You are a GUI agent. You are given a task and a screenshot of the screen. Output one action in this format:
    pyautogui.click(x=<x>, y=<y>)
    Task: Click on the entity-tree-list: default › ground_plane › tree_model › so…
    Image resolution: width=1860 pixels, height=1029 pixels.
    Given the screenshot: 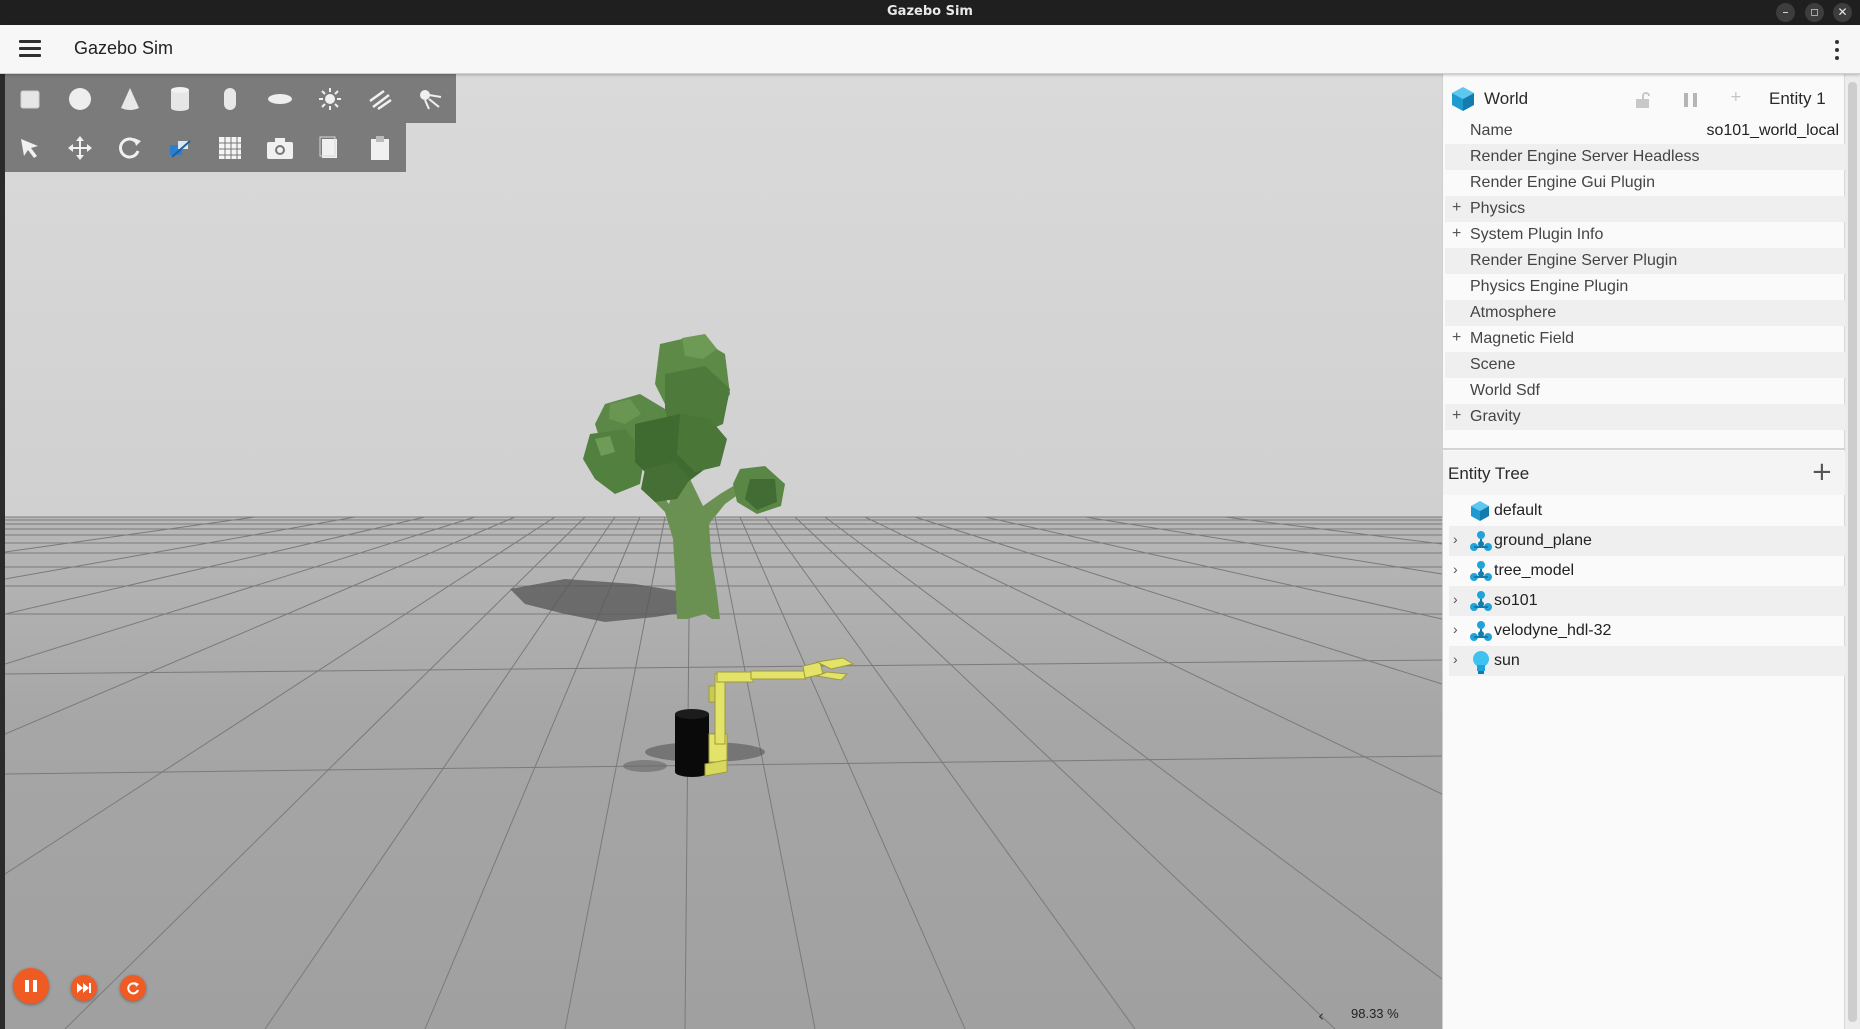 What is the action you would take?
    pyautogui.click(x=1647, y=586)
    